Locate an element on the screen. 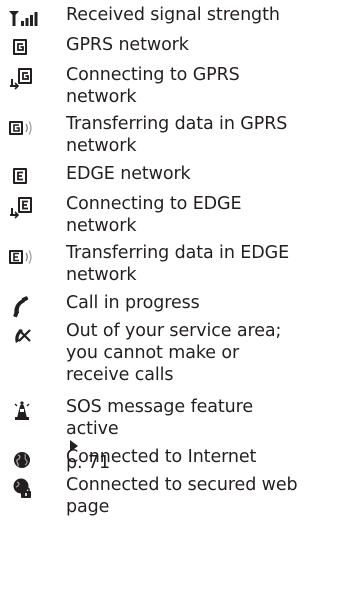  gprs-transfer-icon is located at coordinates (24, 127).